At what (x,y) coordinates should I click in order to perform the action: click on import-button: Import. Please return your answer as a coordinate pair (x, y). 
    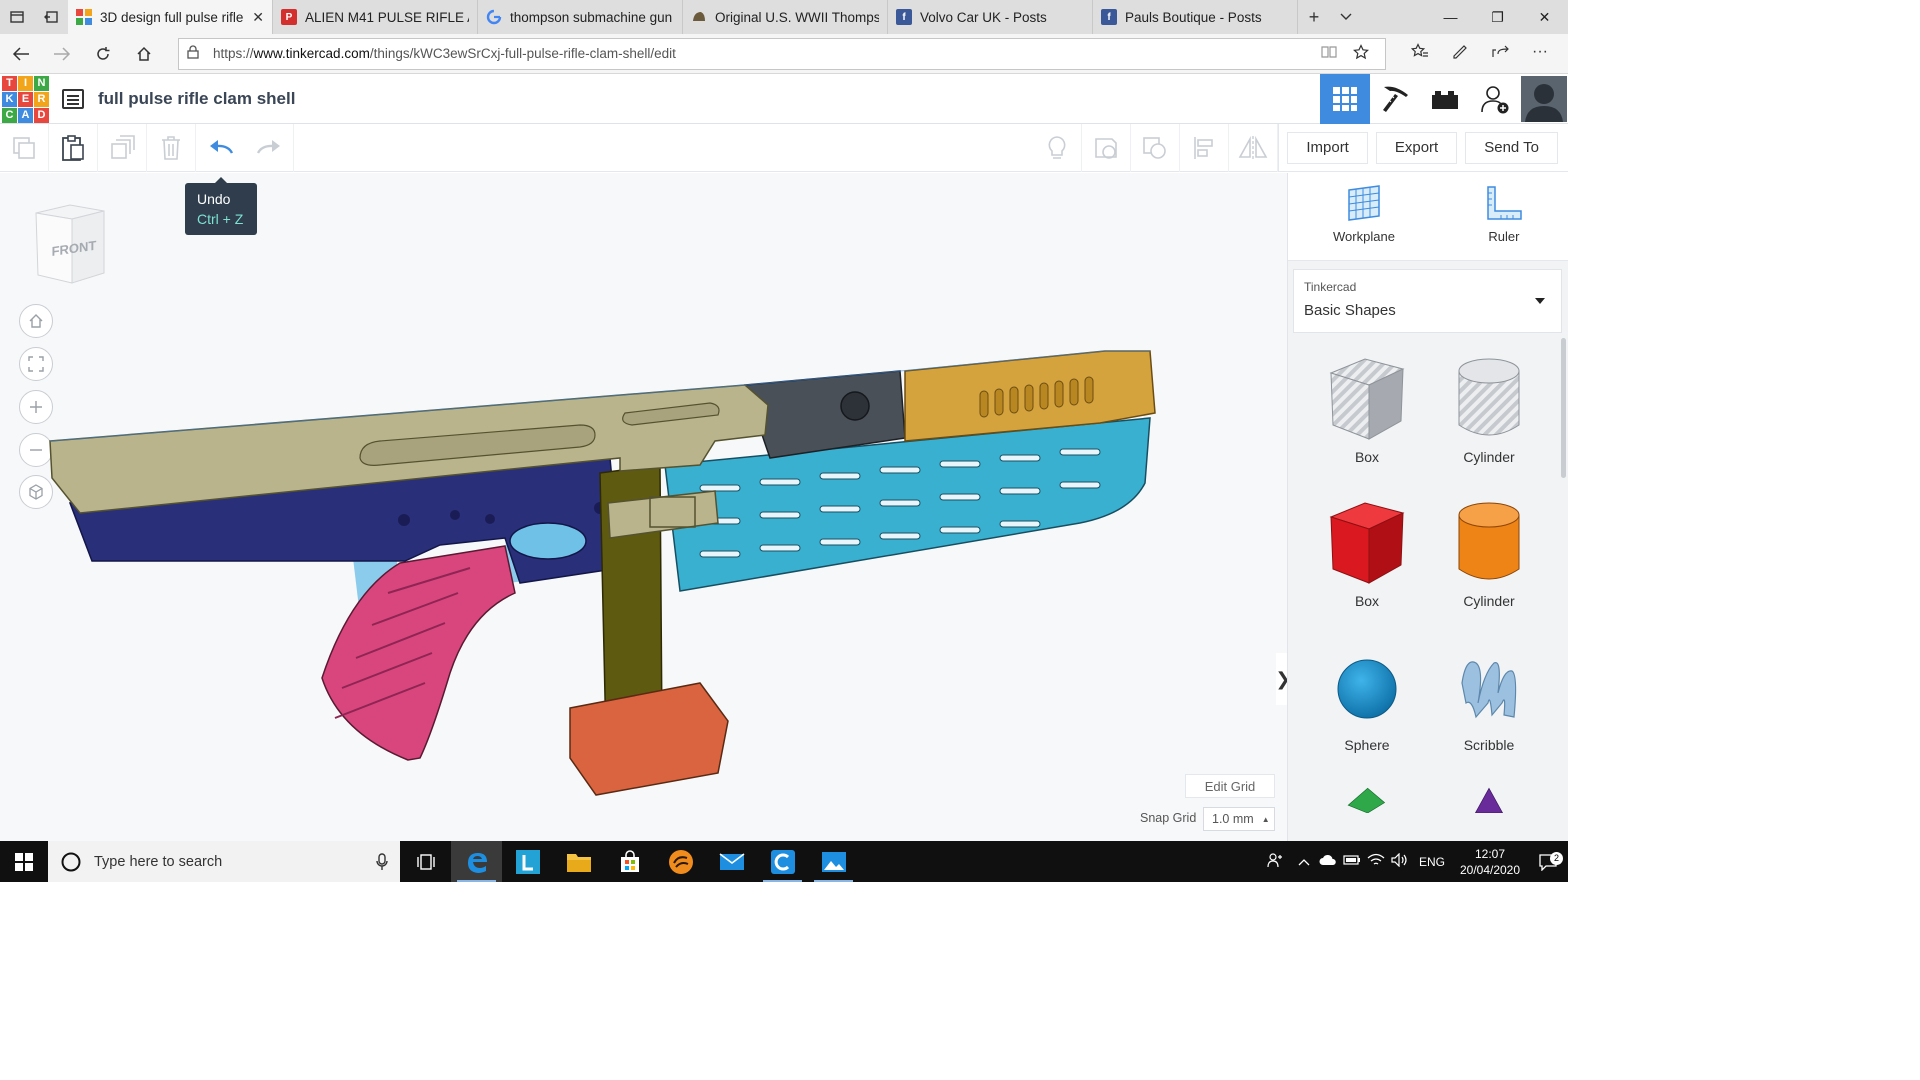
    Looking at the image, I should click on (1327, 147).